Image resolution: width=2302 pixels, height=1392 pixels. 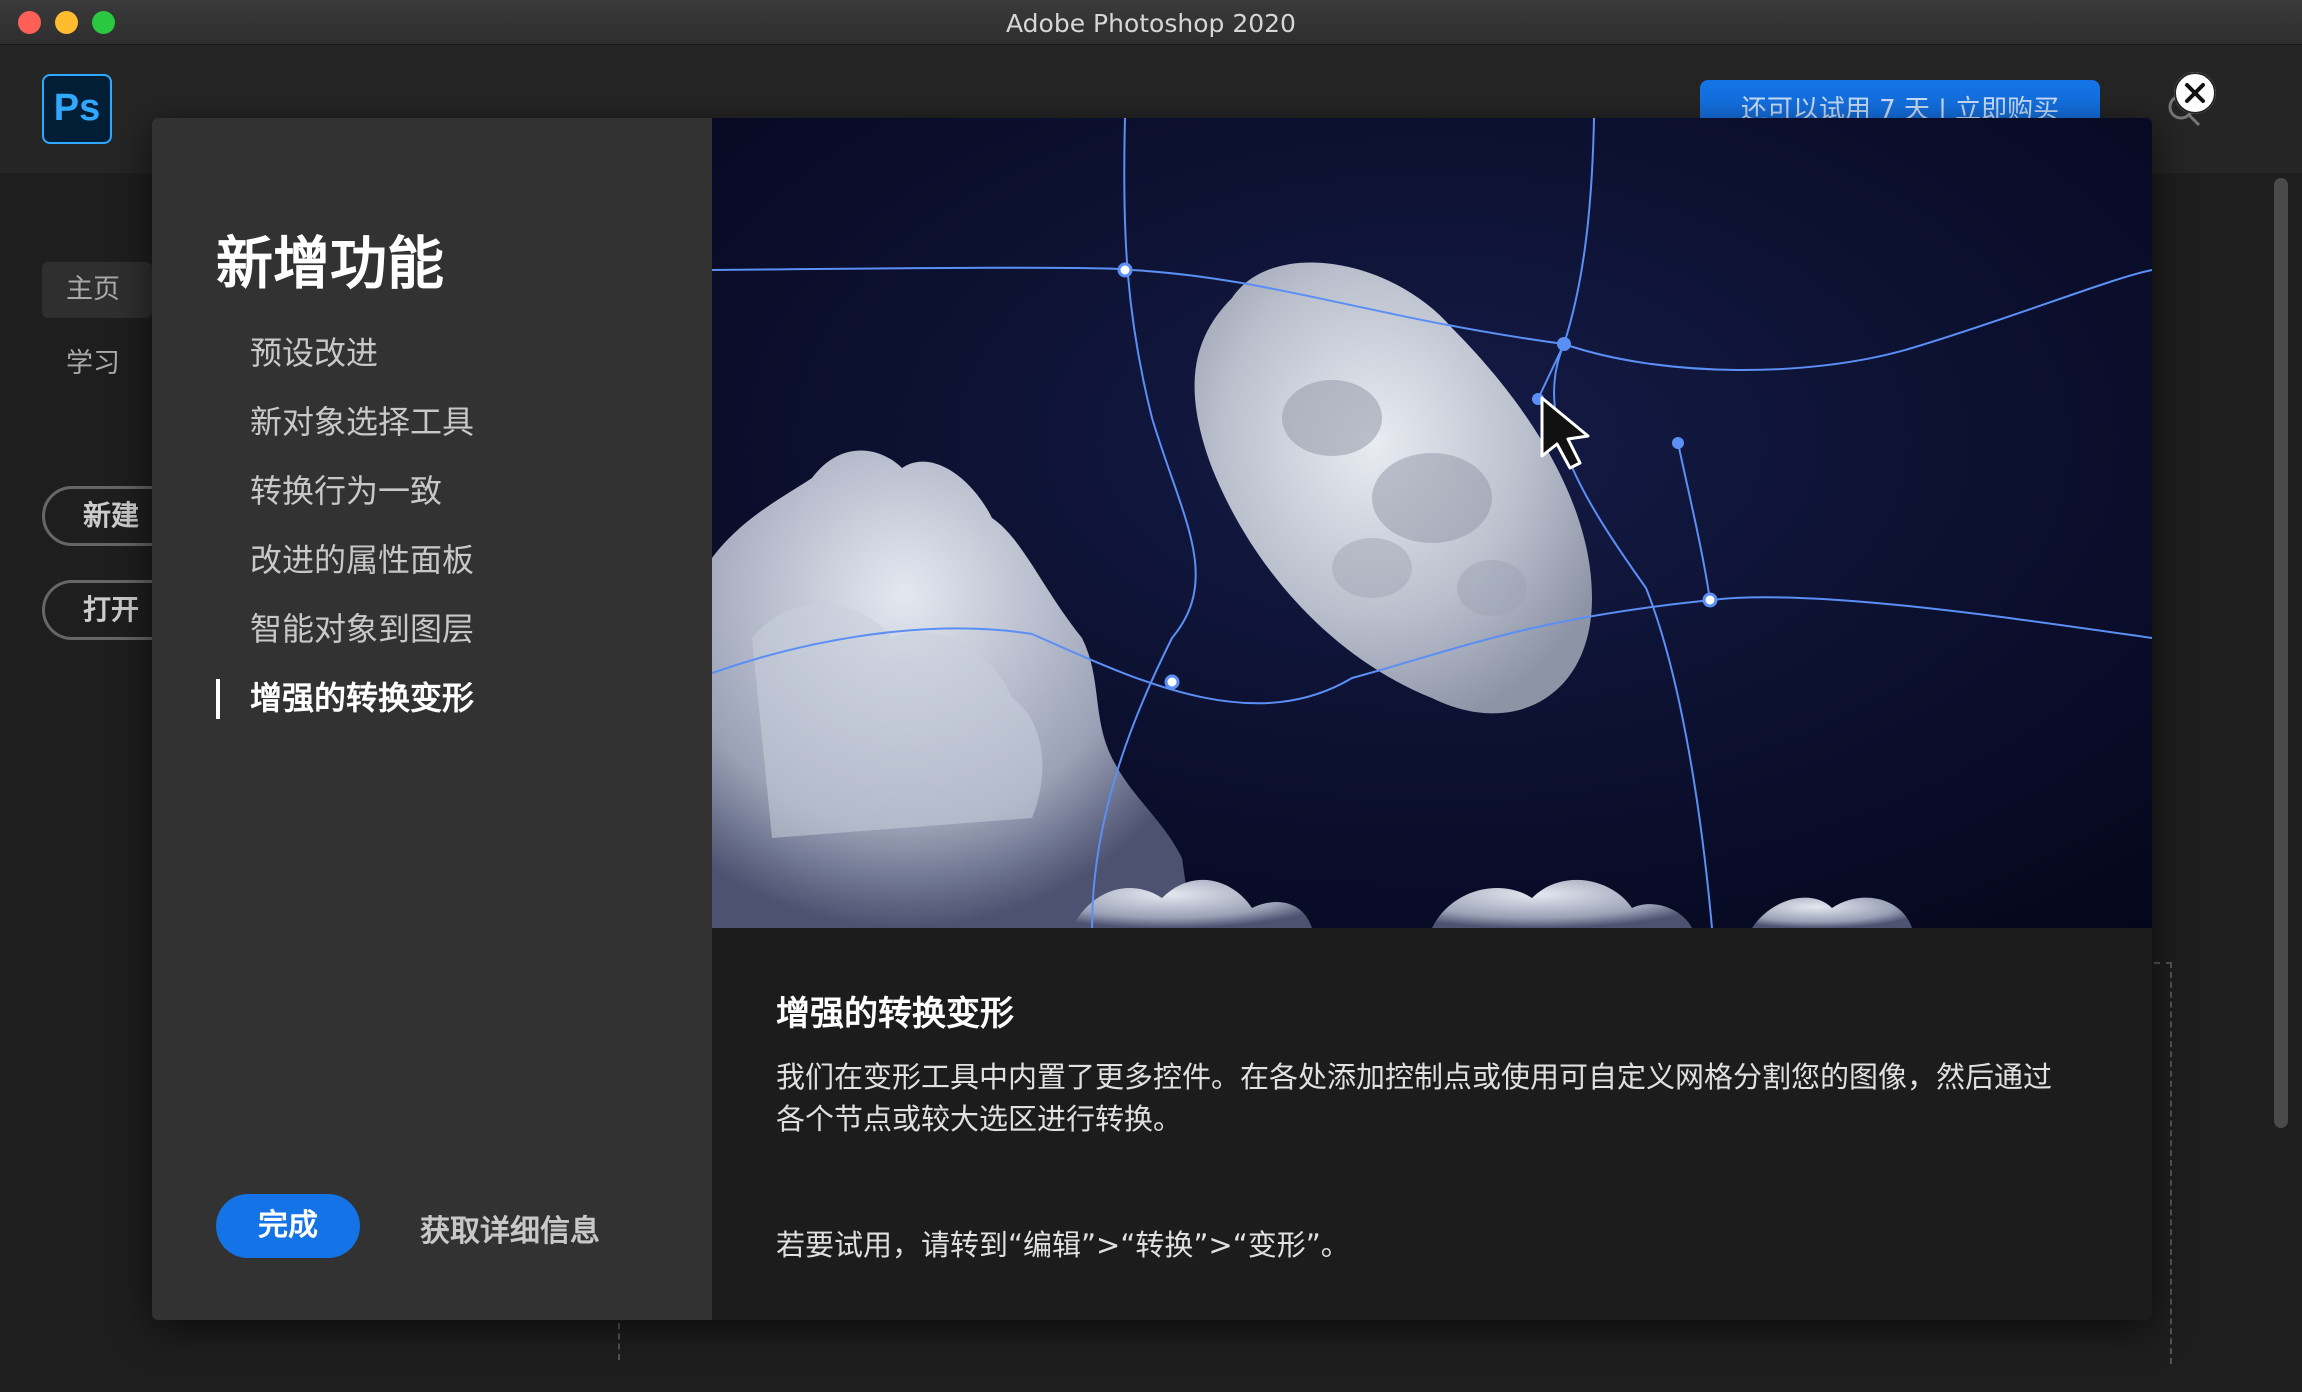 I want to click on scrollbar, so click(x=2281, y=653).